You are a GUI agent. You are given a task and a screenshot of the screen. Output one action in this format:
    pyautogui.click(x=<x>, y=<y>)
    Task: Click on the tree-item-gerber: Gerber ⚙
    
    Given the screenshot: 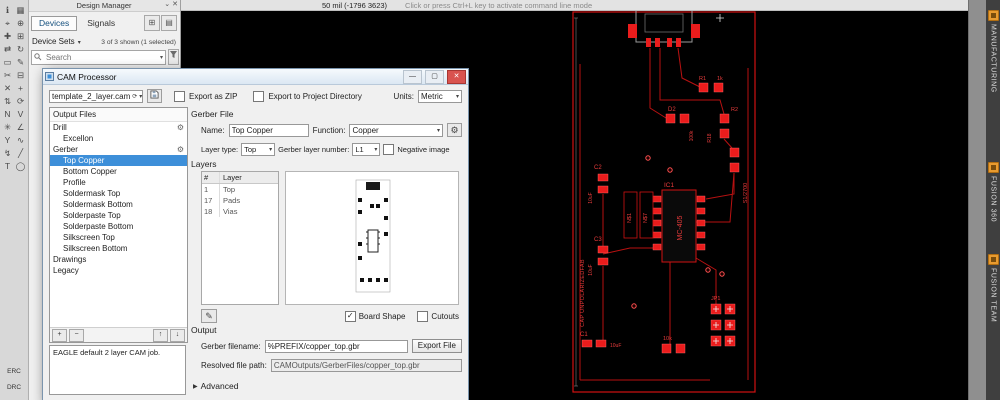 What is the action you would take?
    pyautogui.click(x=118, y=149)
    